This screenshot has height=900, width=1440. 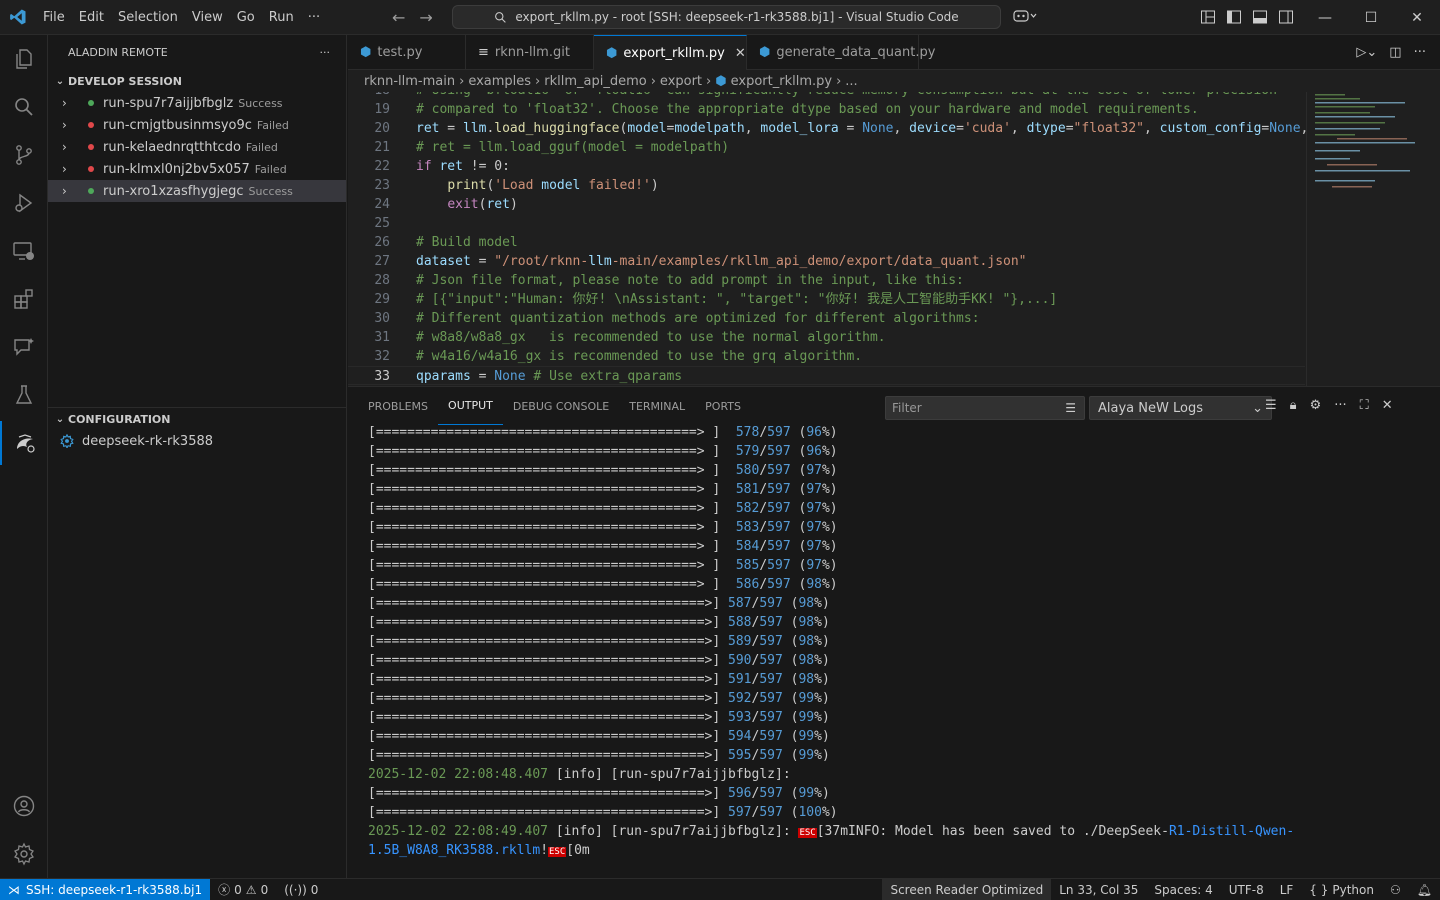 What do you see at coordinates (1025, 18) in the screenshot?
I see `copilot-icon` at bounding box center [1025, 18].